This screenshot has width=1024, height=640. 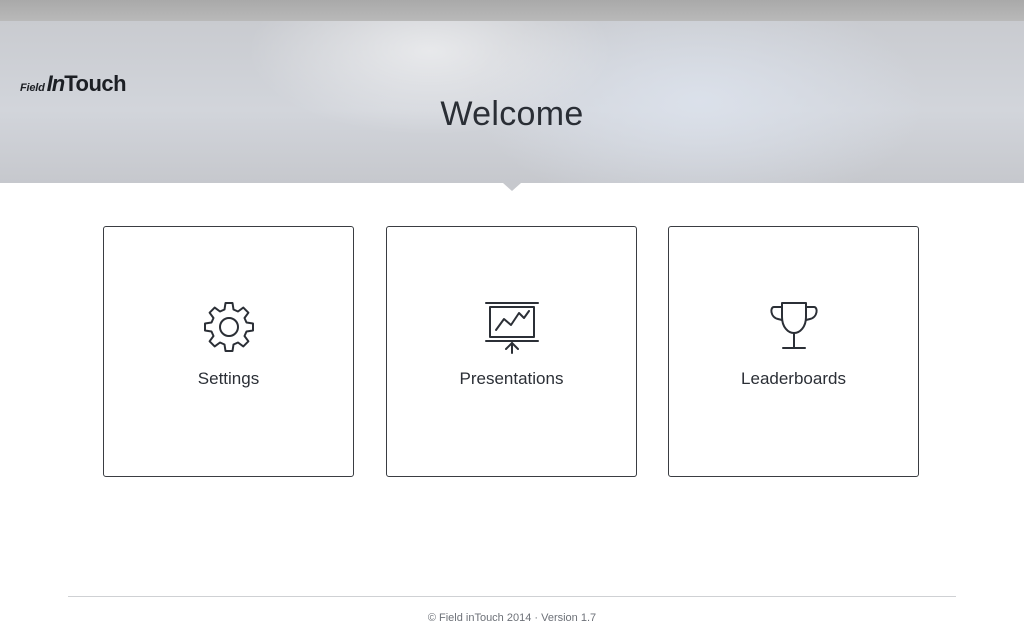 I want to click on presentations-tile: Presentations, so click(x=511, y=351).